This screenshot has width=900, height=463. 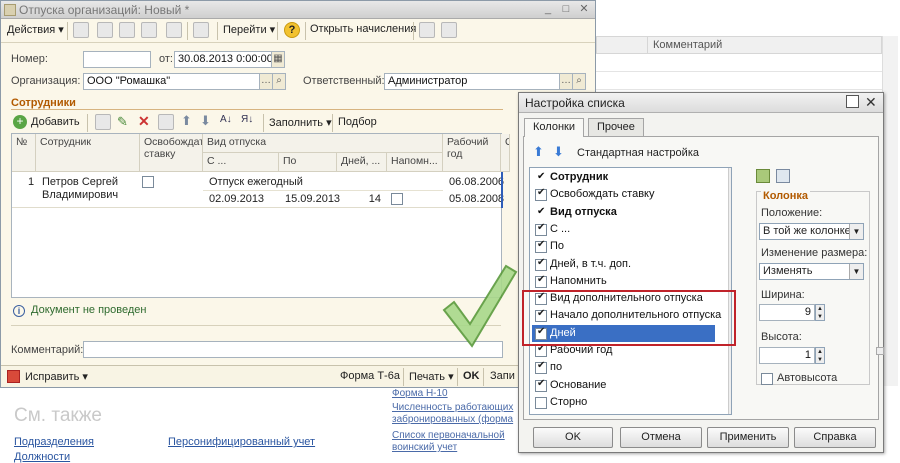 I want to click on row-remind-checkbox, so click(x=397, y=199).